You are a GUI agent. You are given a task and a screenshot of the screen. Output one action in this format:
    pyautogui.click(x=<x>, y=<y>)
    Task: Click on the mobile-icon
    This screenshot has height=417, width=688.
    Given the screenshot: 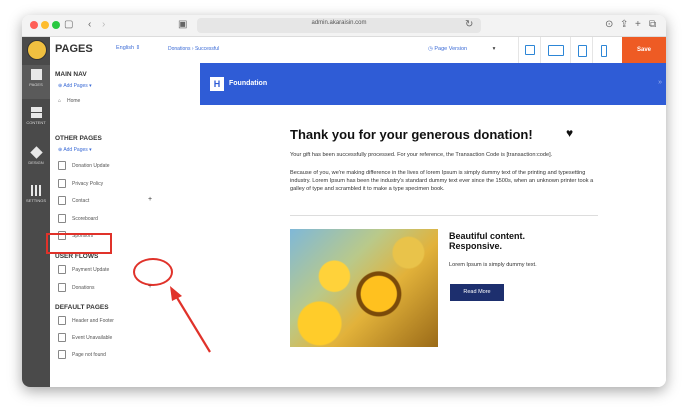 What is the action you would take?
    pyautogui.click(x=604, y=51)
    